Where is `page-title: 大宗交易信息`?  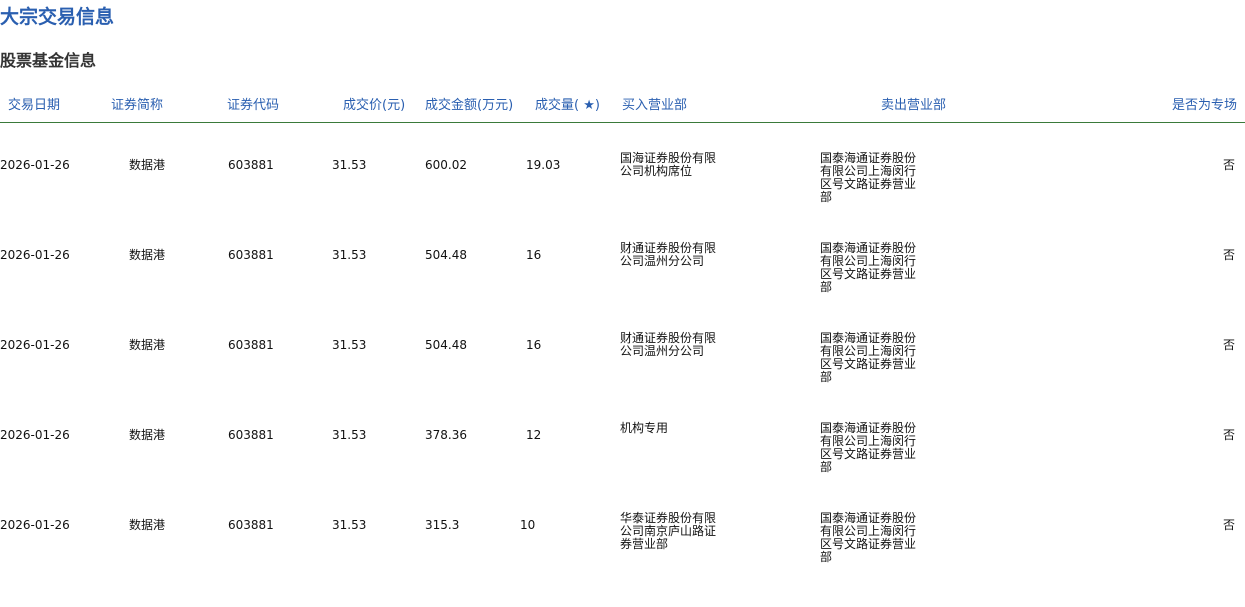
page-title: 大宗交易信息 is located at coordinates (57, 17).